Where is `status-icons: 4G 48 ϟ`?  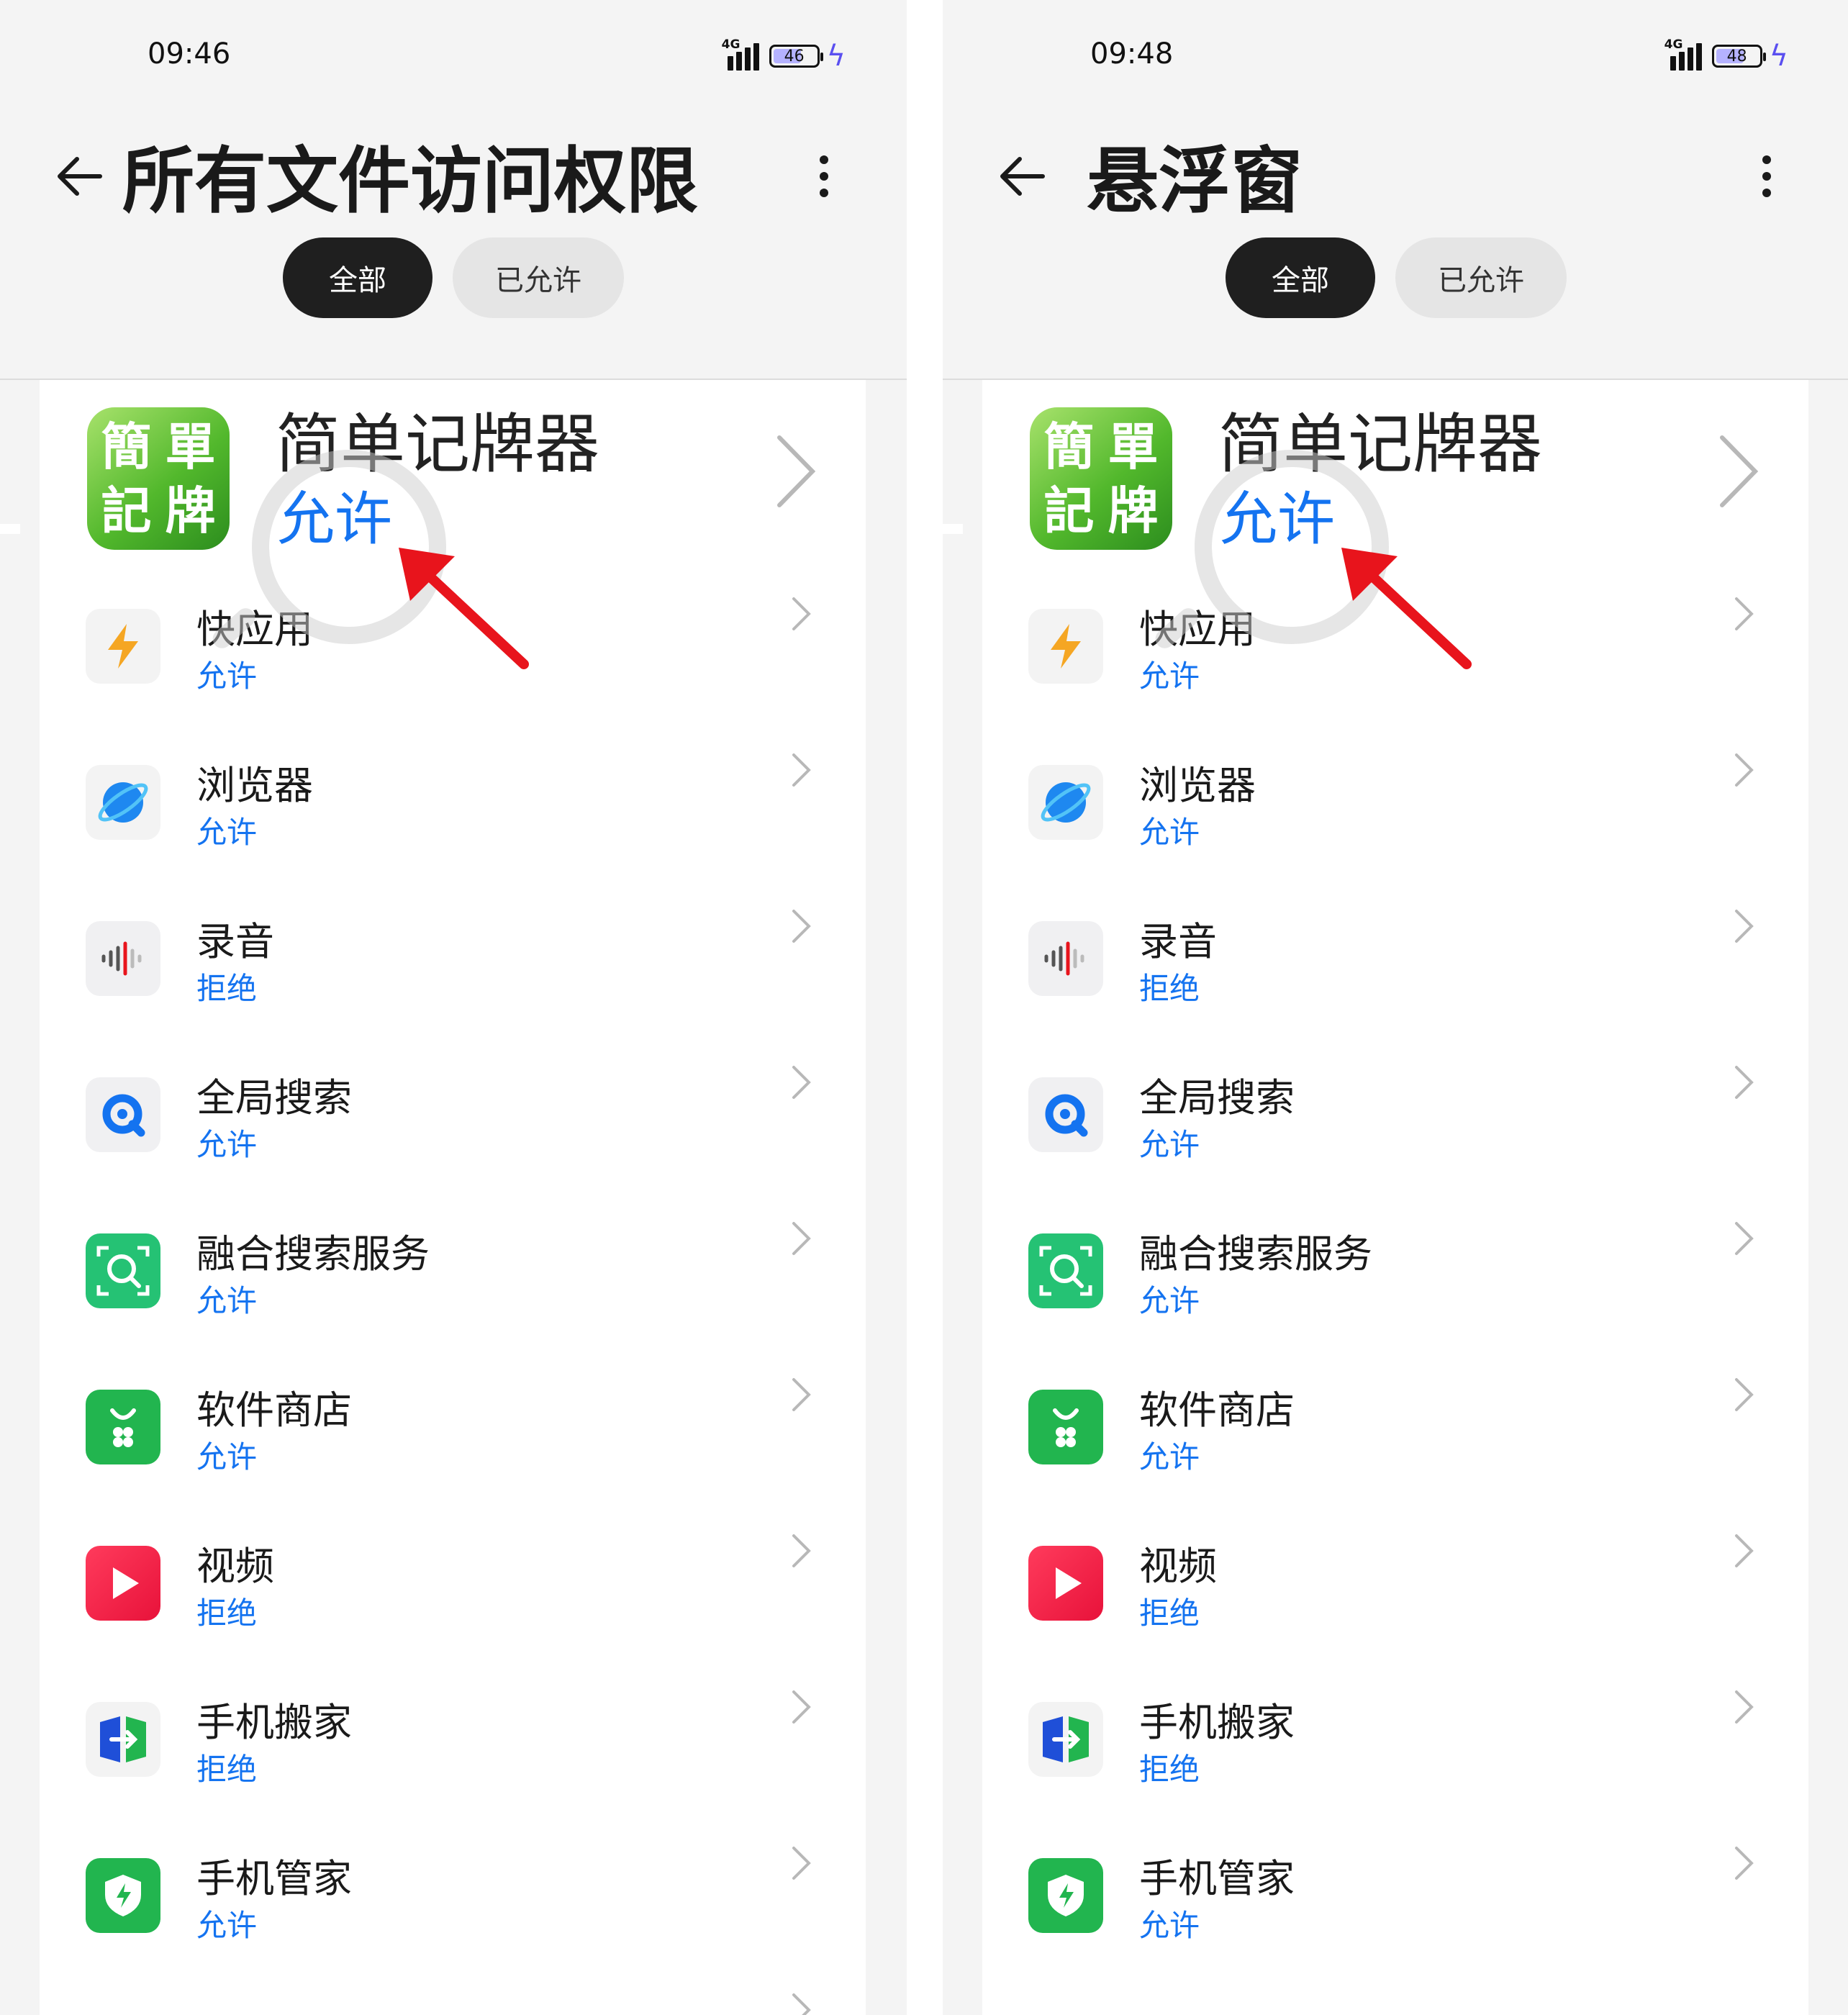
status-icons: 4G 48 ϟ is located at coordinates (1726, 55).